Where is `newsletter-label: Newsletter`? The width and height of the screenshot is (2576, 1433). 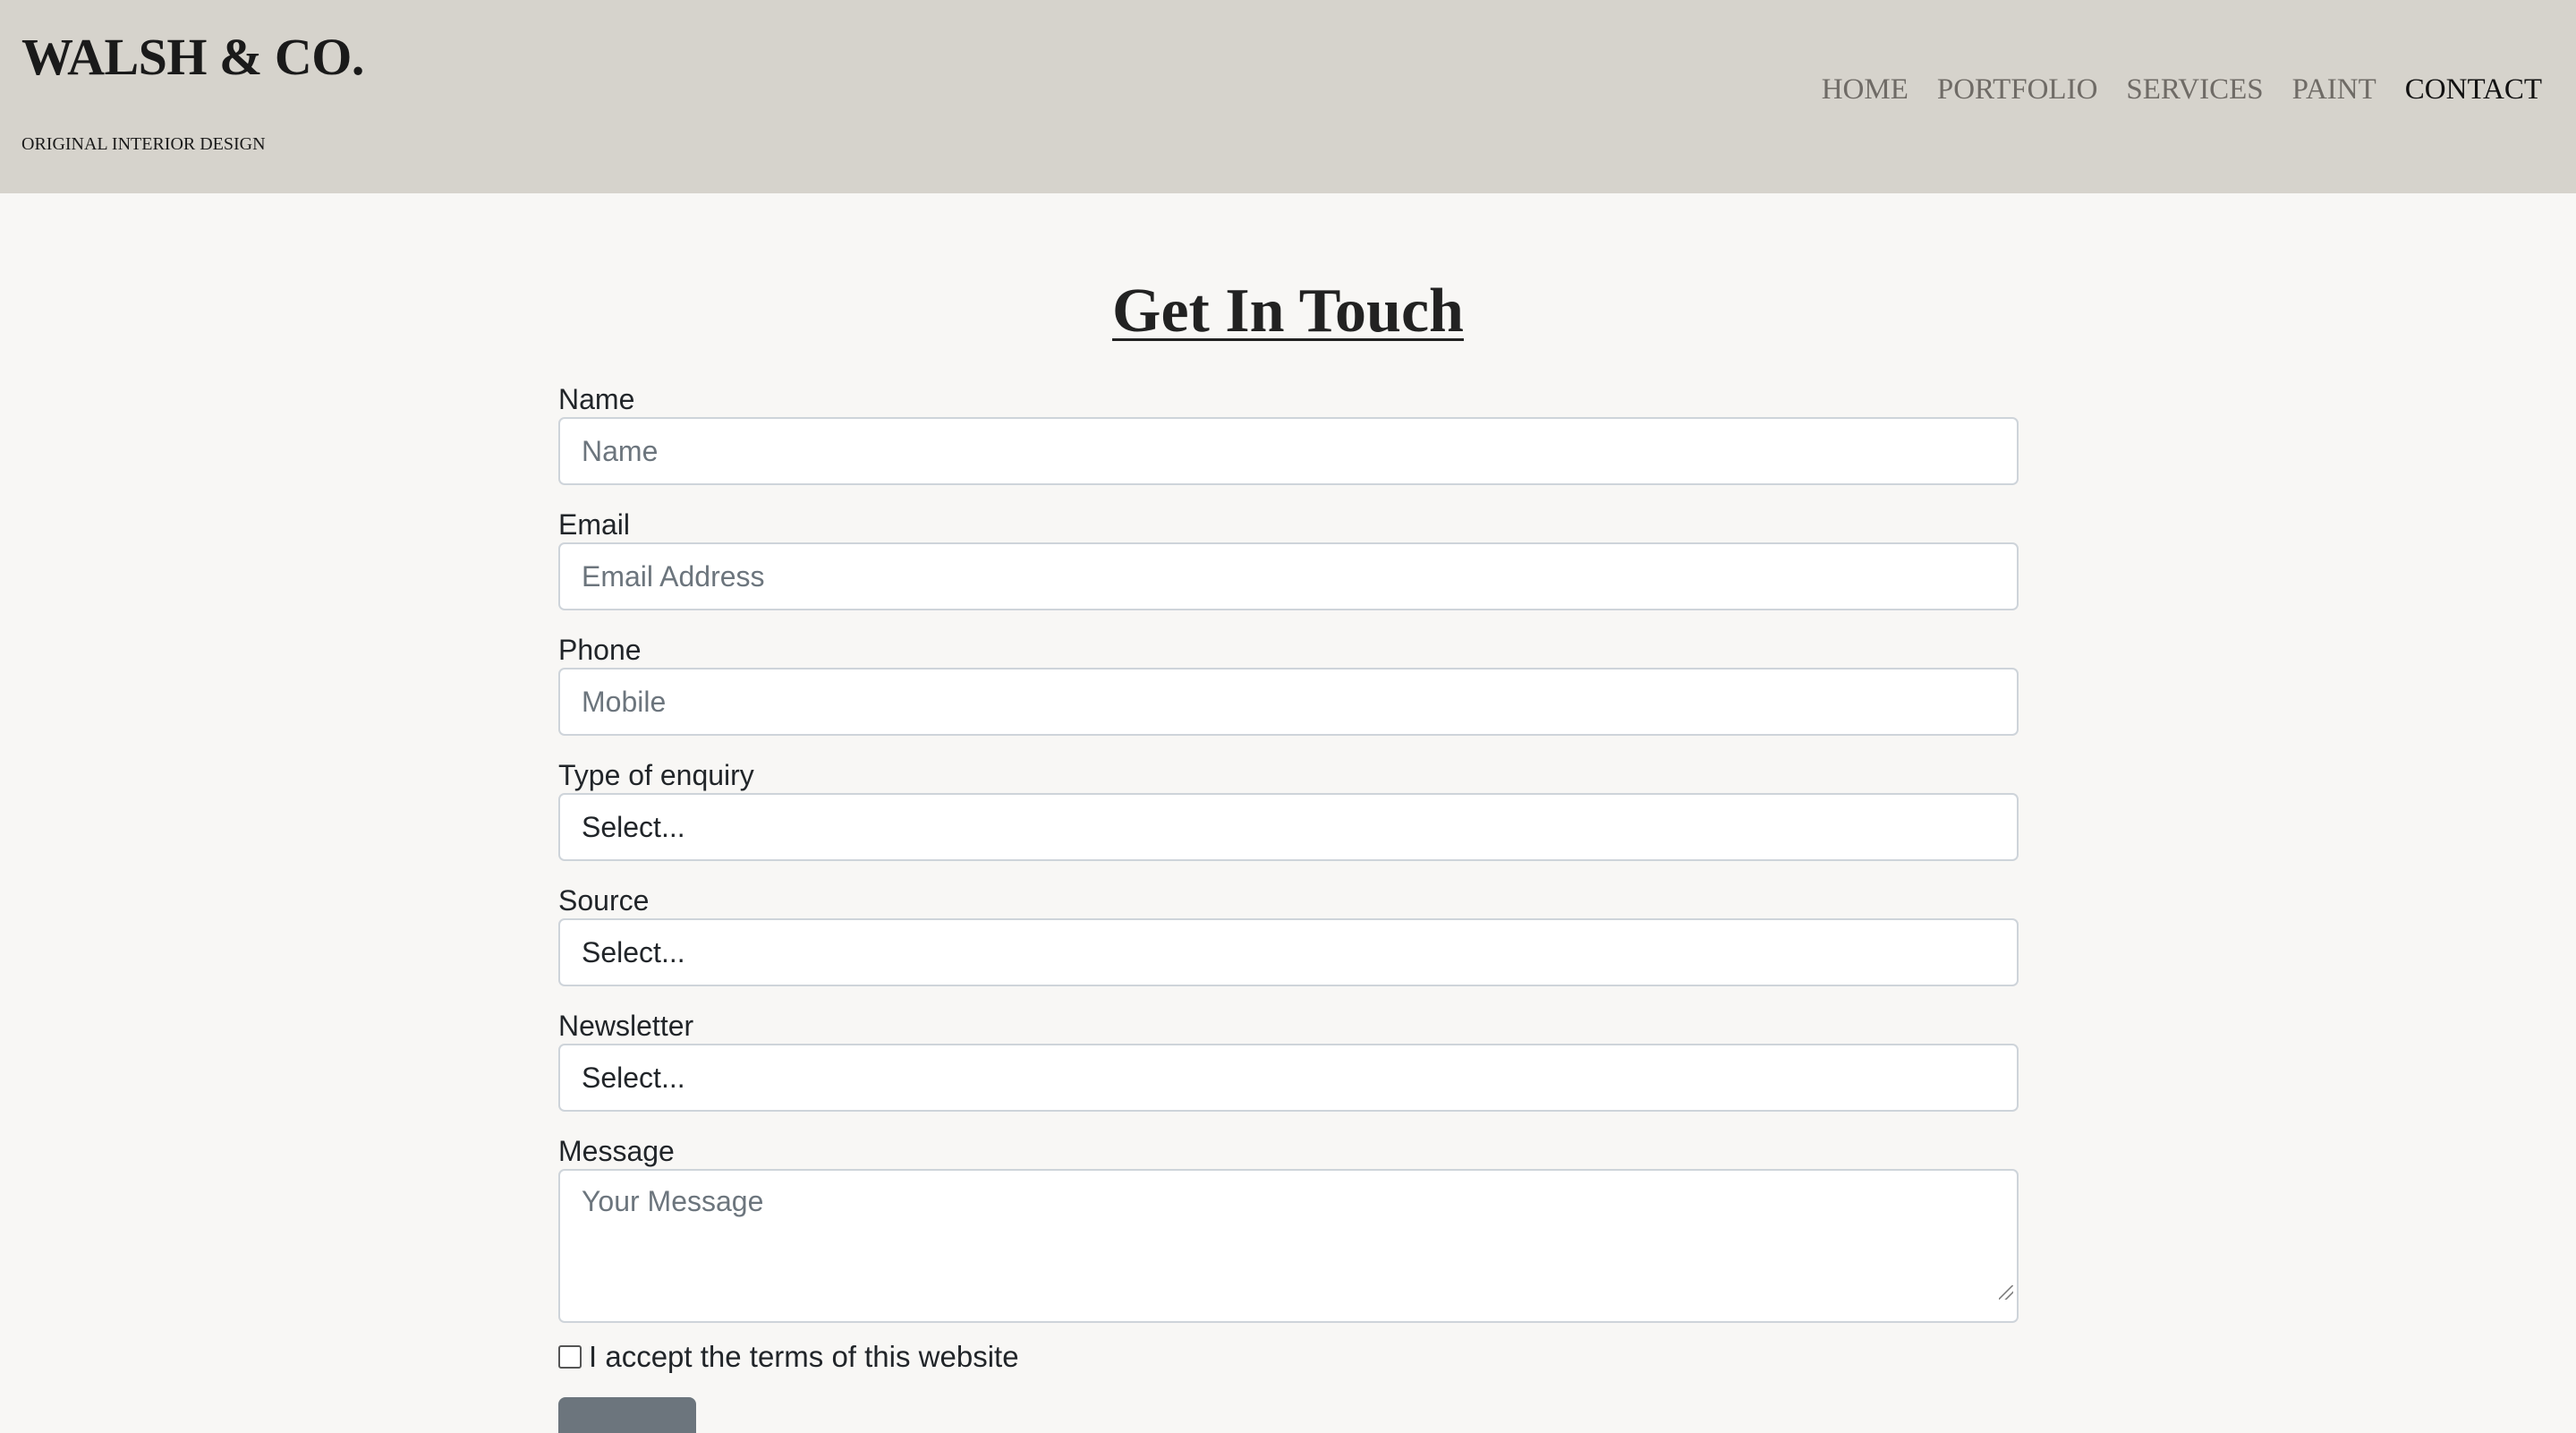 newsletter-label: Newsletter is located at coordinates (626, 1026).